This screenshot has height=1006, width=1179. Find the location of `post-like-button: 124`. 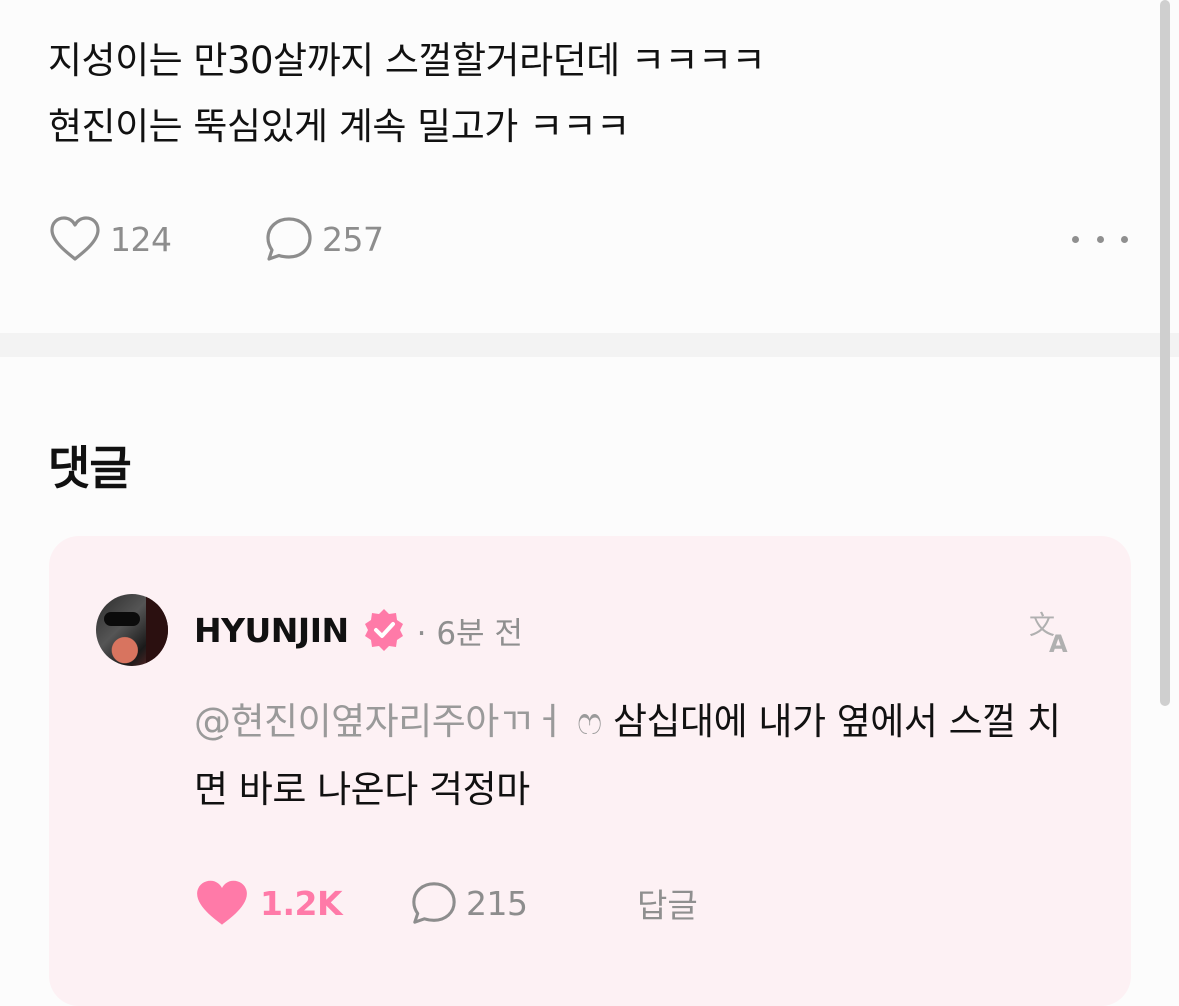

post-like-button: 124 is located at coordinates (110, 239).